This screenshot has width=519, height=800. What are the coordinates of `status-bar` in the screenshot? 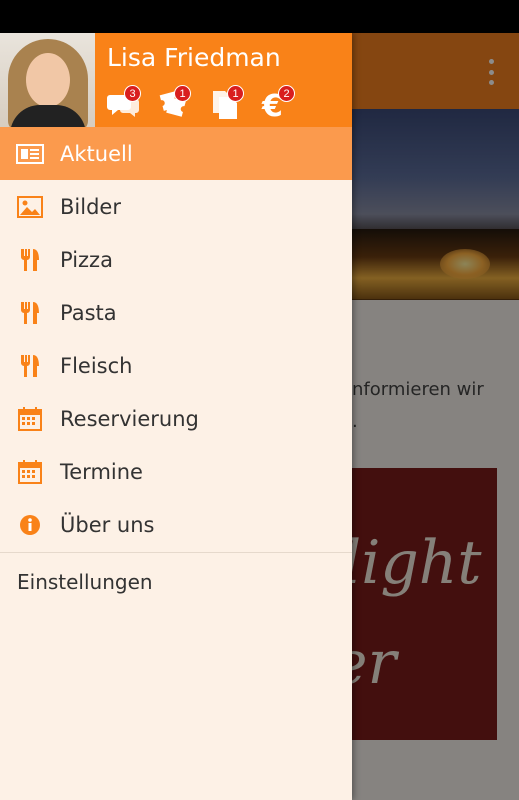 It's located at (259, 16).